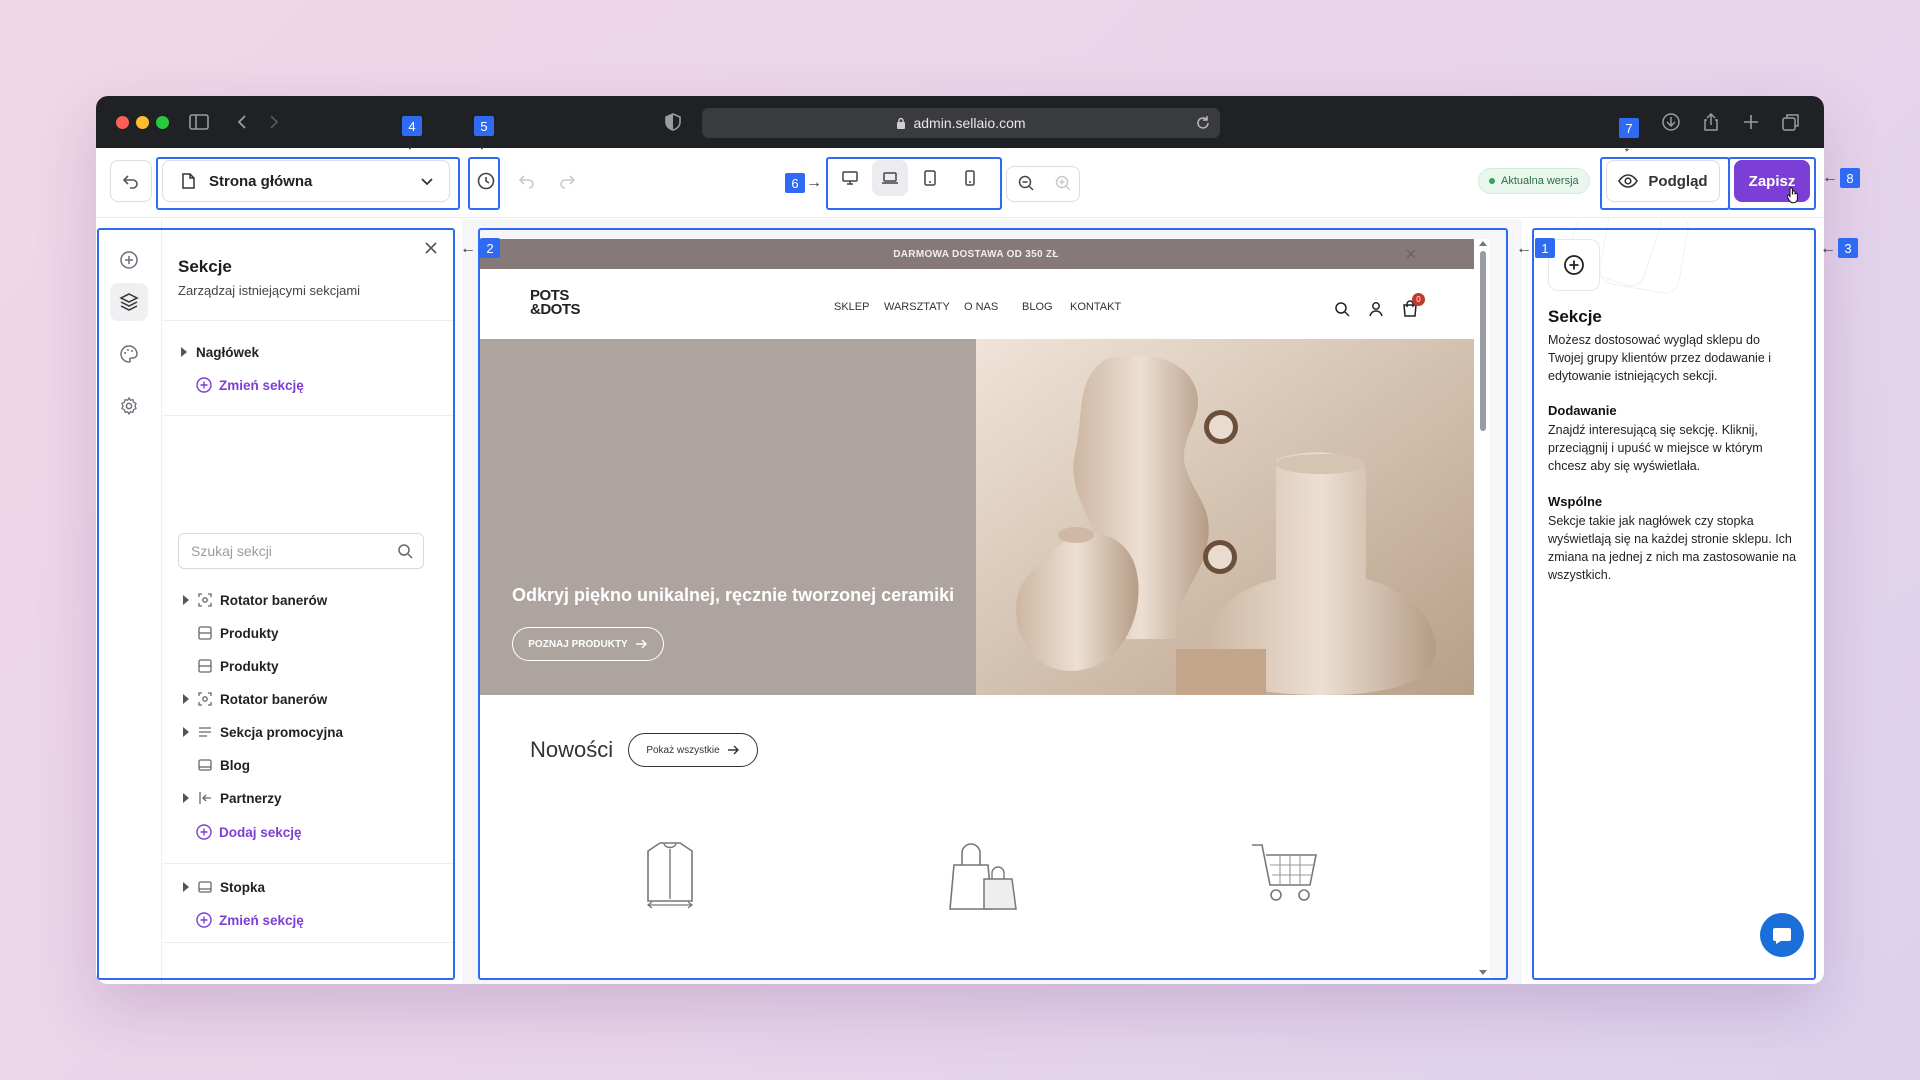 The width and height of the screenshot is (1920, 1080). Describe the element at coordinates (1772, 183) in the screenshot. I see `annotation-box-save` at that location.